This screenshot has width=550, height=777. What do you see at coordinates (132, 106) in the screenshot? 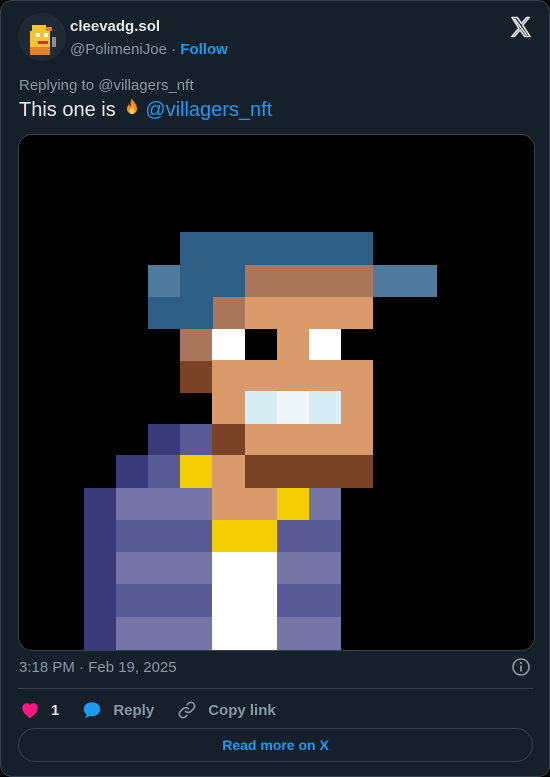
I see `fire-emoji-icon` at bounding box center [132, 106].